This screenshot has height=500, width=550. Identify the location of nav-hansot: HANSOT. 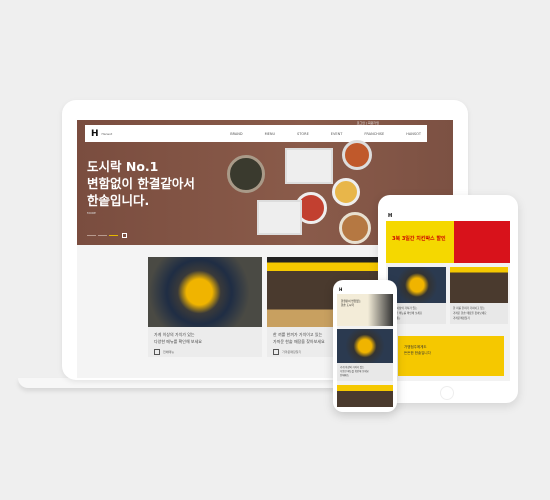
(413, 134).